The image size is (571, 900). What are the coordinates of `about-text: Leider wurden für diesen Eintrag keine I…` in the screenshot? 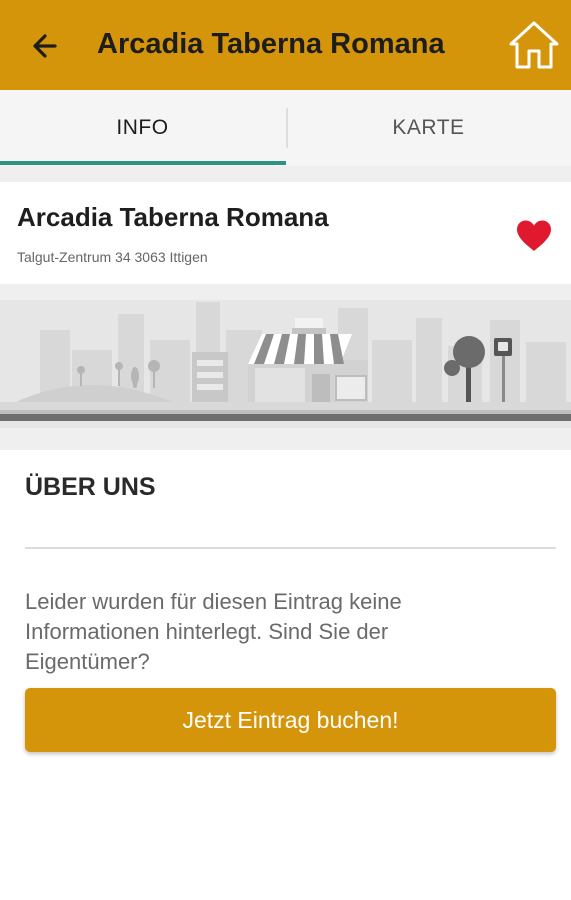 It's located at (213, 631).